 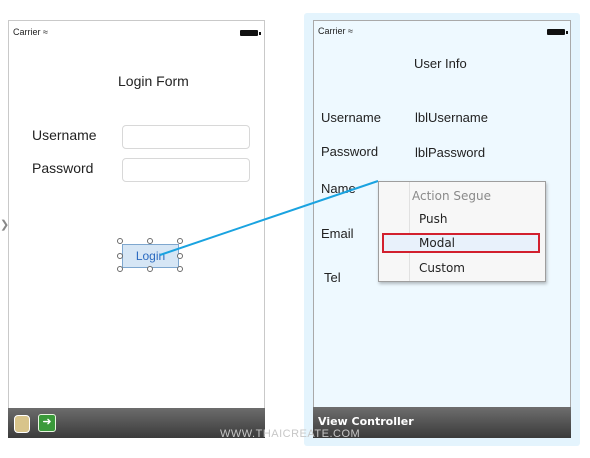 I want to click on menu-item-push: Push, so click(x=433, y=219).